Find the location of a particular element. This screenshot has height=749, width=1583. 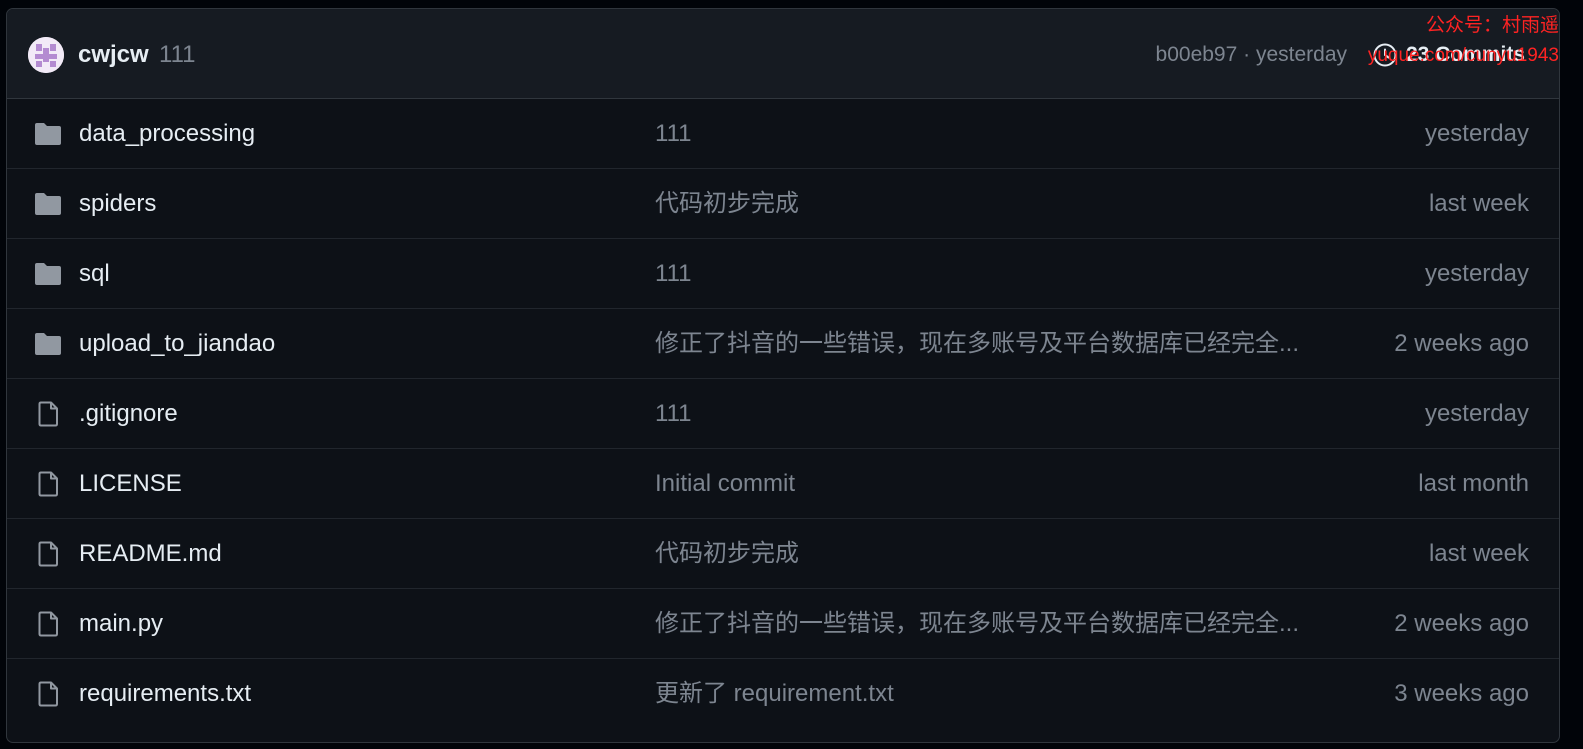

avatar is located at coordinates (46, 55).